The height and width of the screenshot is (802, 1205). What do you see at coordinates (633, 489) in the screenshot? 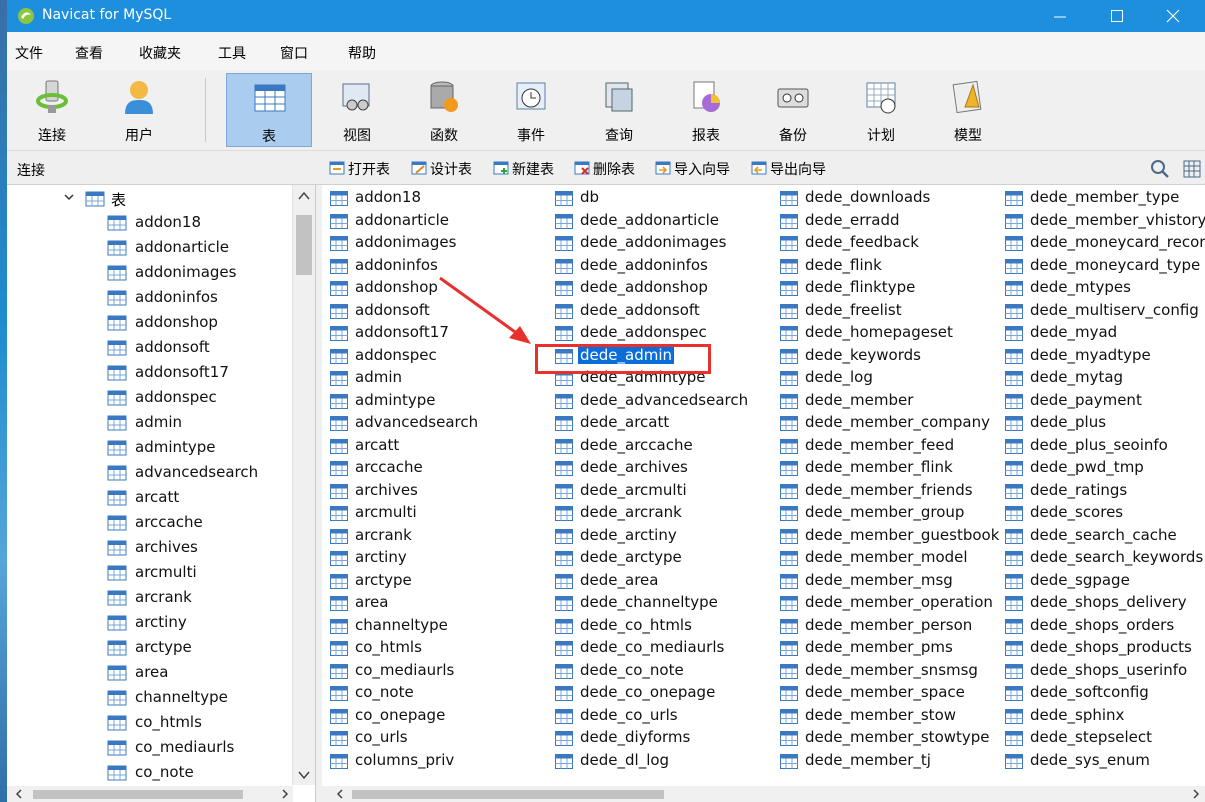
I see `table-item-label: dede_arcmulti` at bounding box center [633, 489].